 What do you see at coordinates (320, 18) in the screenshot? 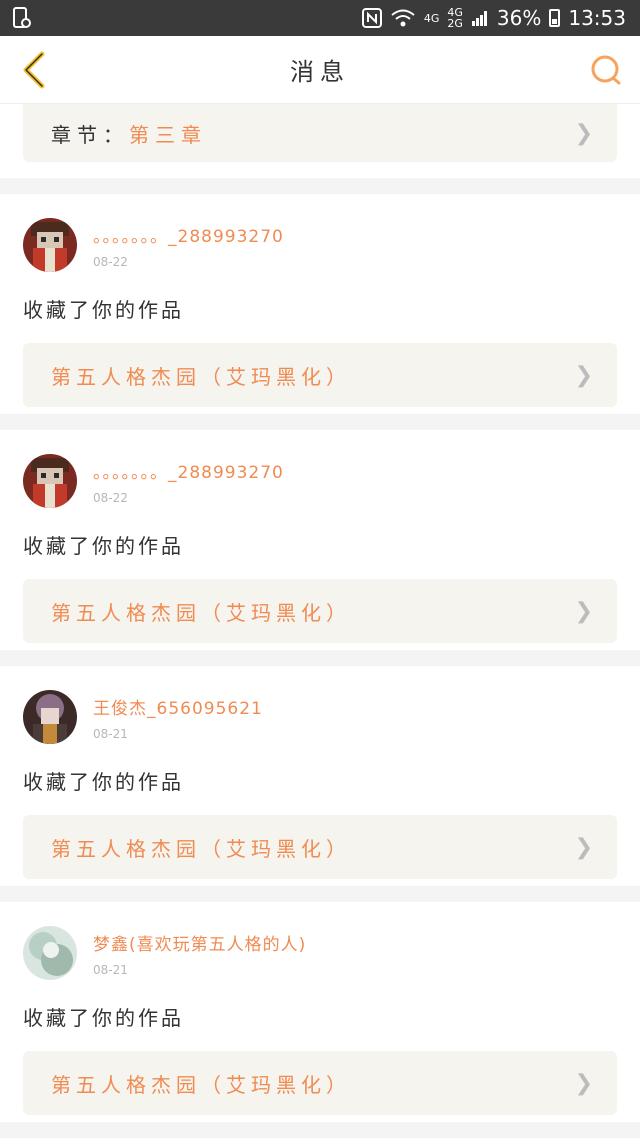
I see `status-bar: 4G 4G 2G 36% 13:53` at bounding box center [320, 18].